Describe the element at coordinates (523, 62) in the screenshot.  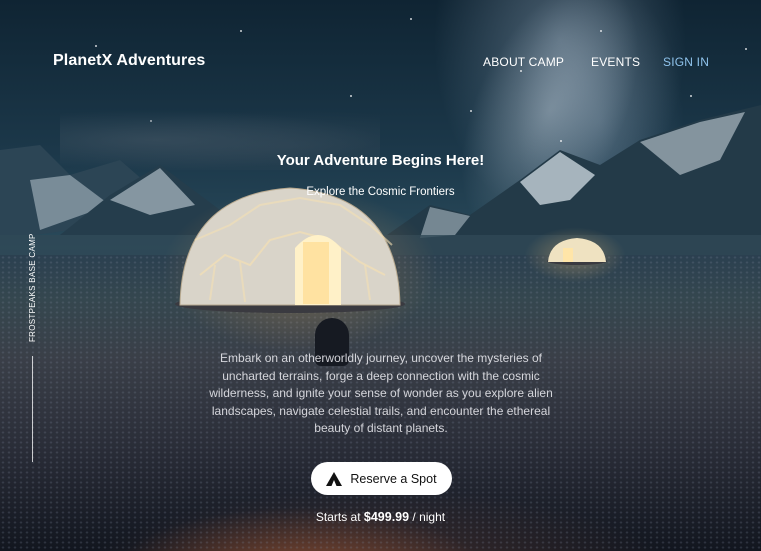
I see `nav-about-camp: ABOUT CAMP` at that location.